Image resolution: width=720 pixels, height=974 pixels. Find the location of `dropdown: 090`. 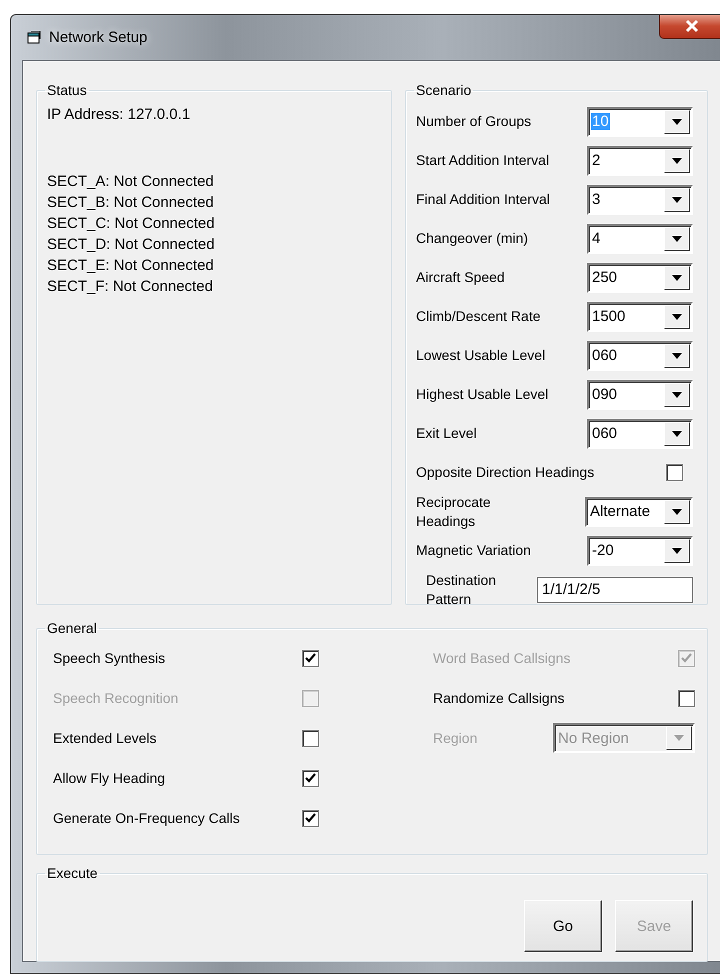

dropdown: 090 is located at coordinates (640, 395).